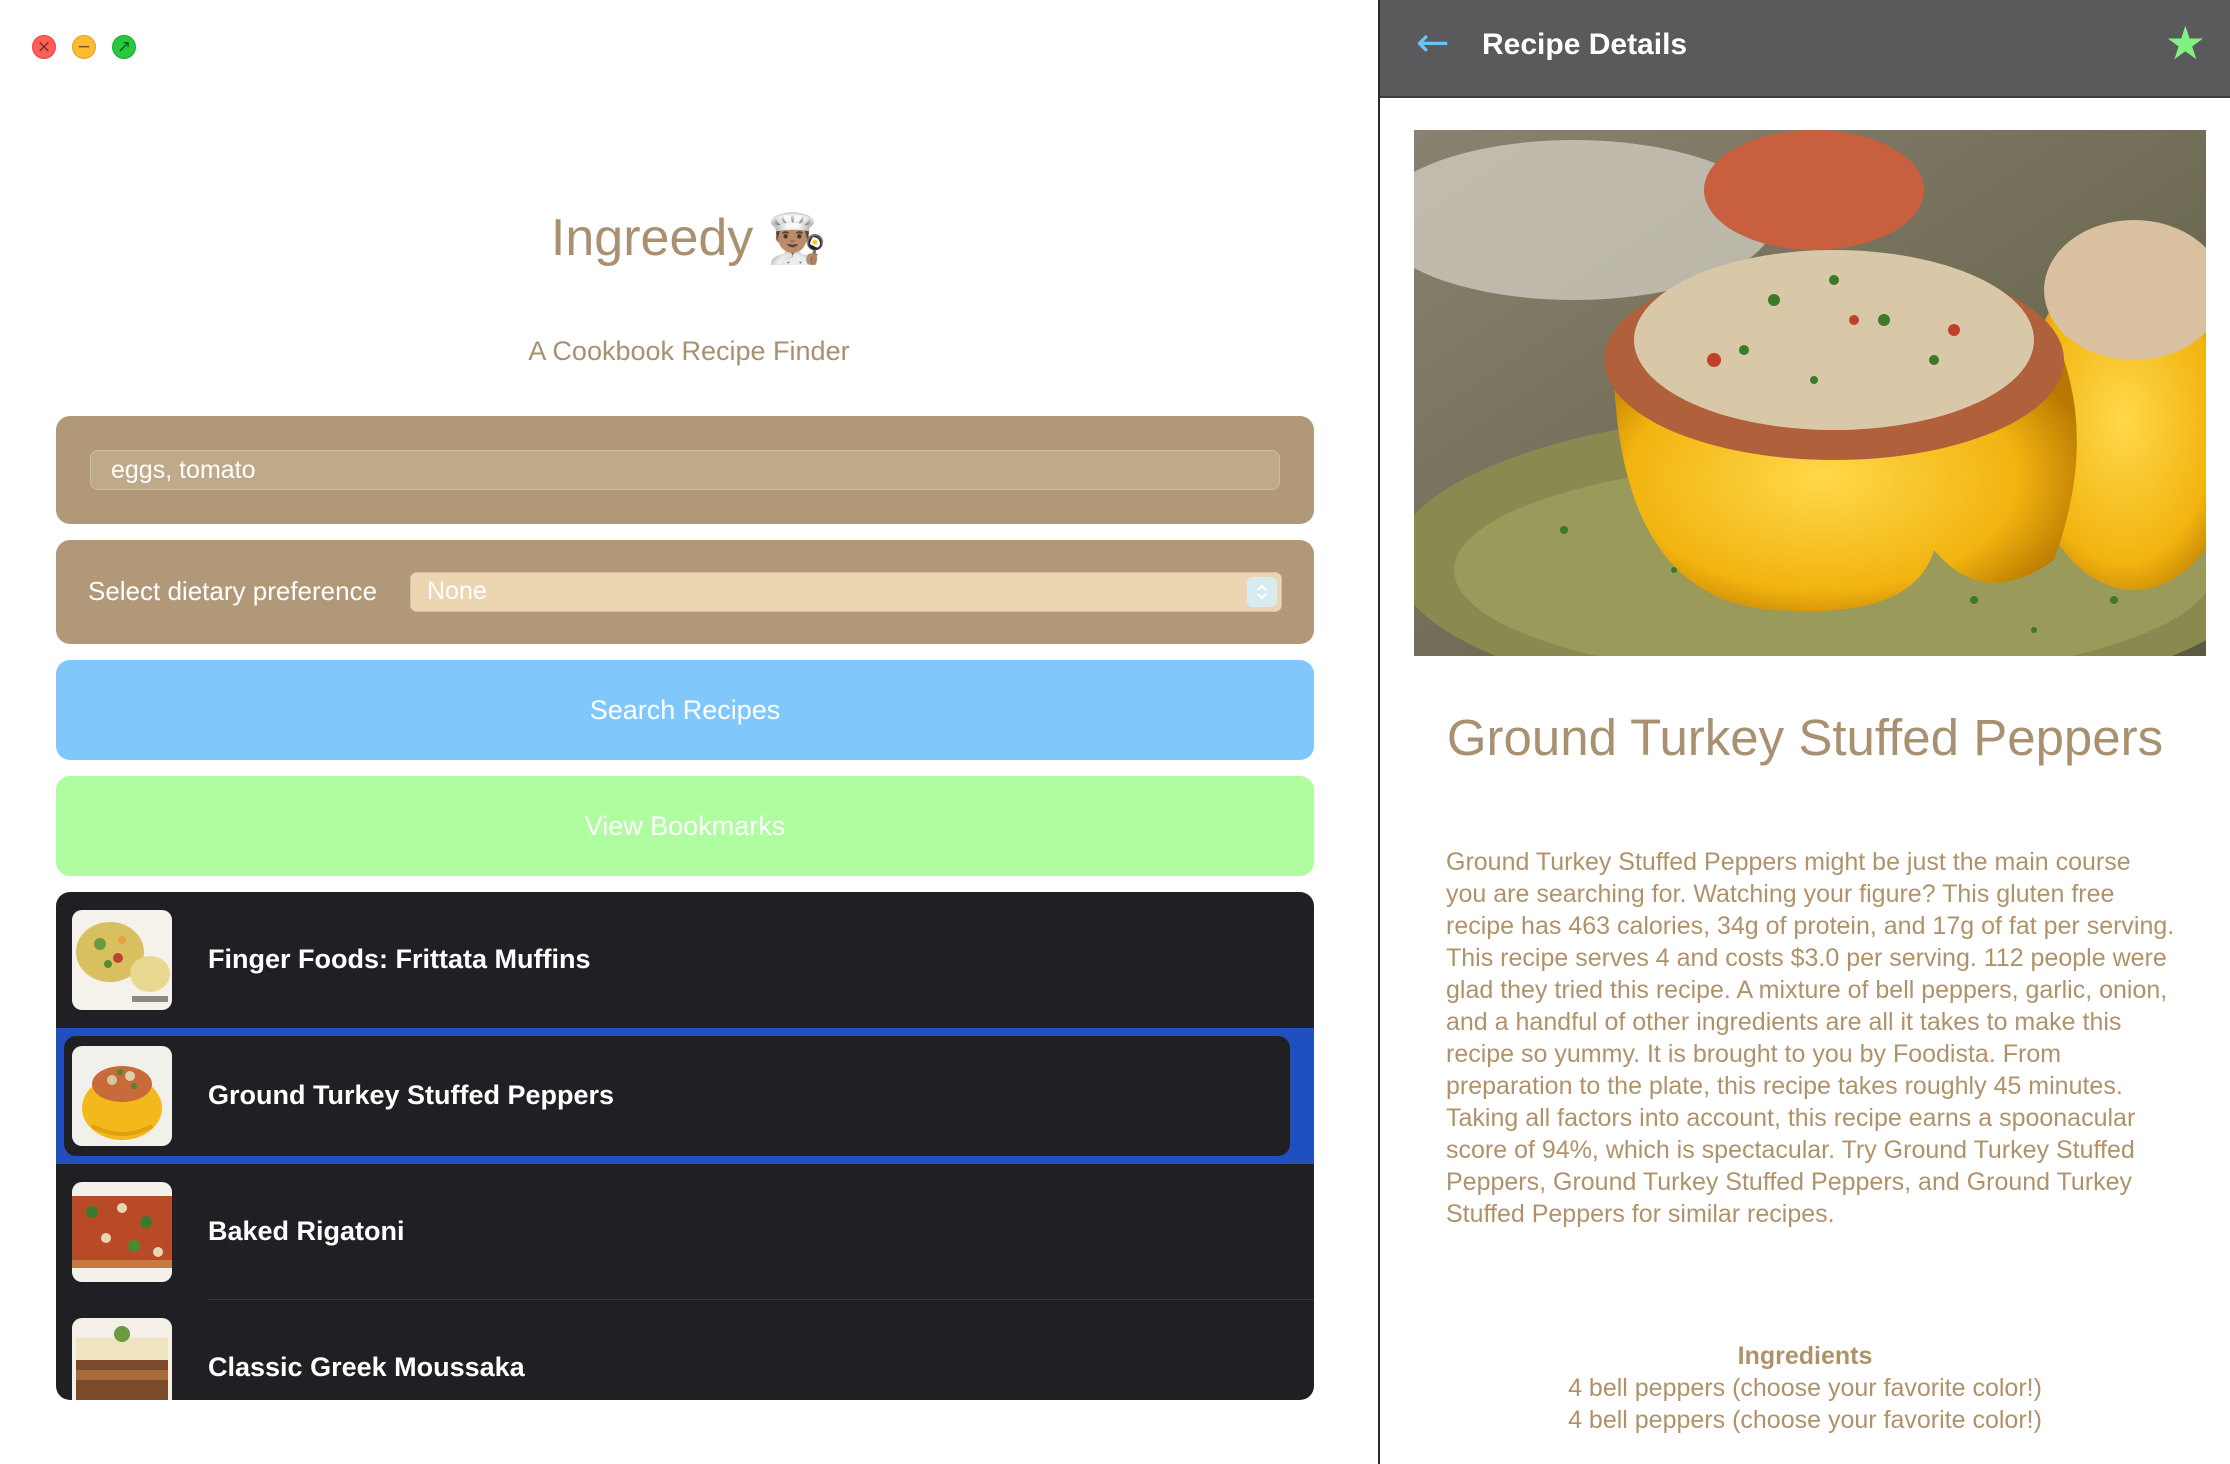 This screenshot has height=1464, width=2230. What do you see at coordinates (233, 591) in the screenshot?
I see `dietary-preference-label: Select dietary preference` at bounding box center [233, 591].